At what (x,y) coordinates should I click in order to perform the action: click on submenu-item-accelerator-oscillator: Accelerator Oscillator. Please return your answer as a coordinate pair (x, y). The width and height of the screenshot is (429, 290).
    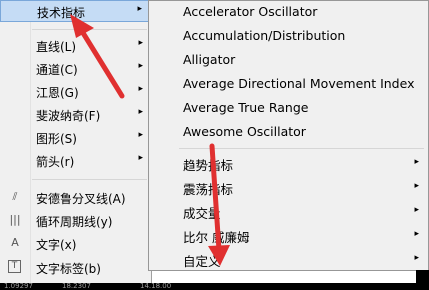
    Looking at the image, I should click on (288, 13).